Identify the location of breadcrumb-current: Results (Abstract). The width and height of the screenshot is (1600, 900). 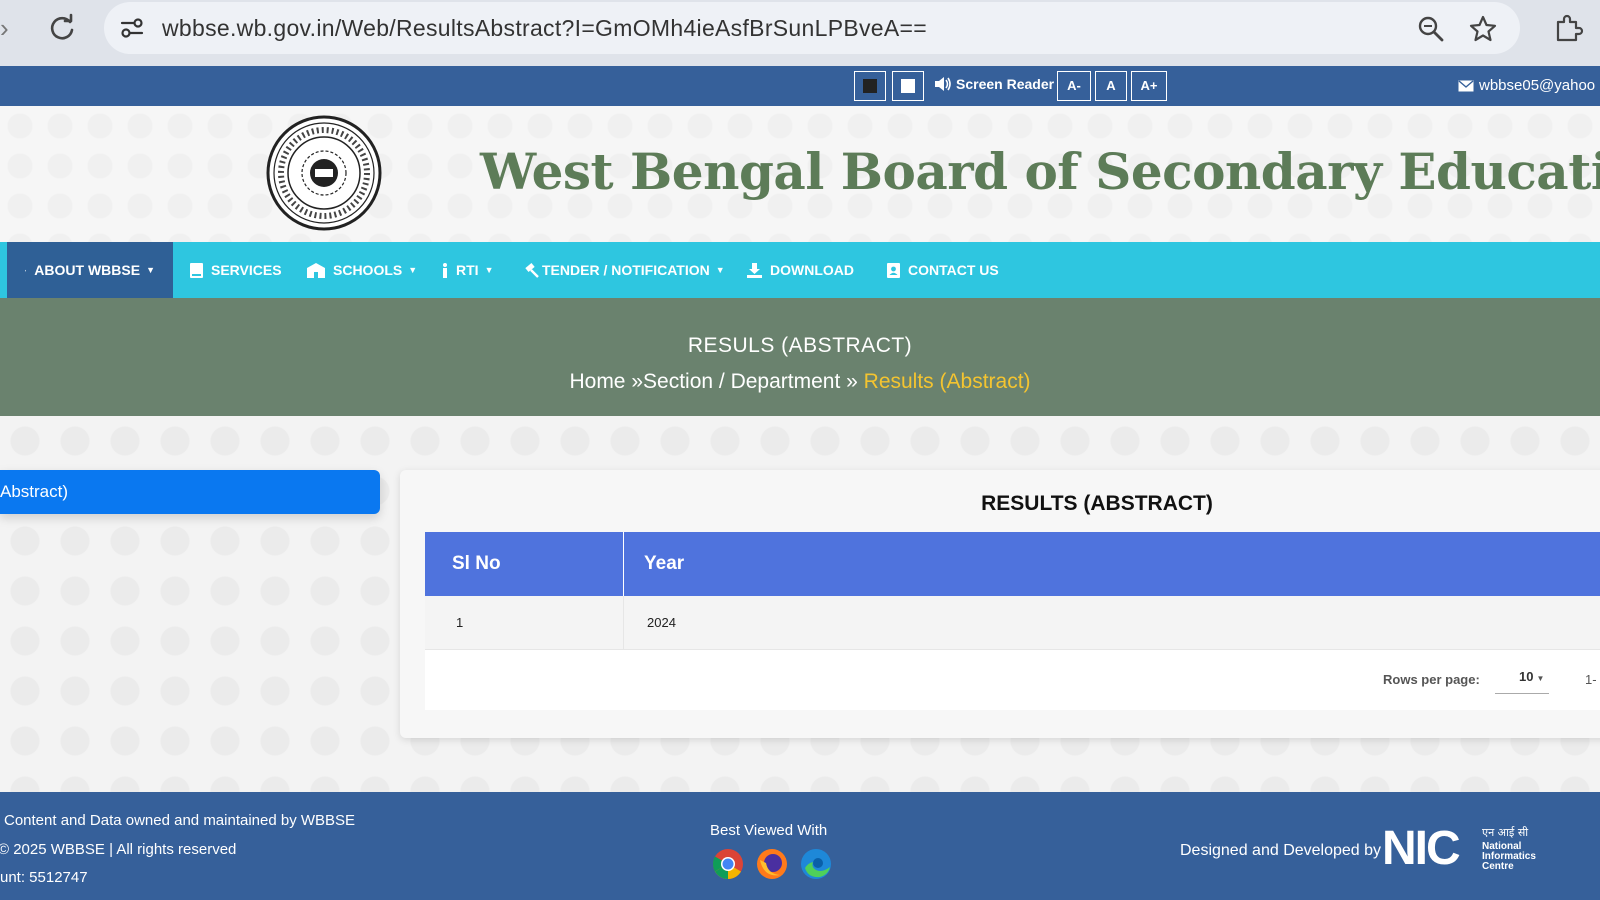
(947, 381).